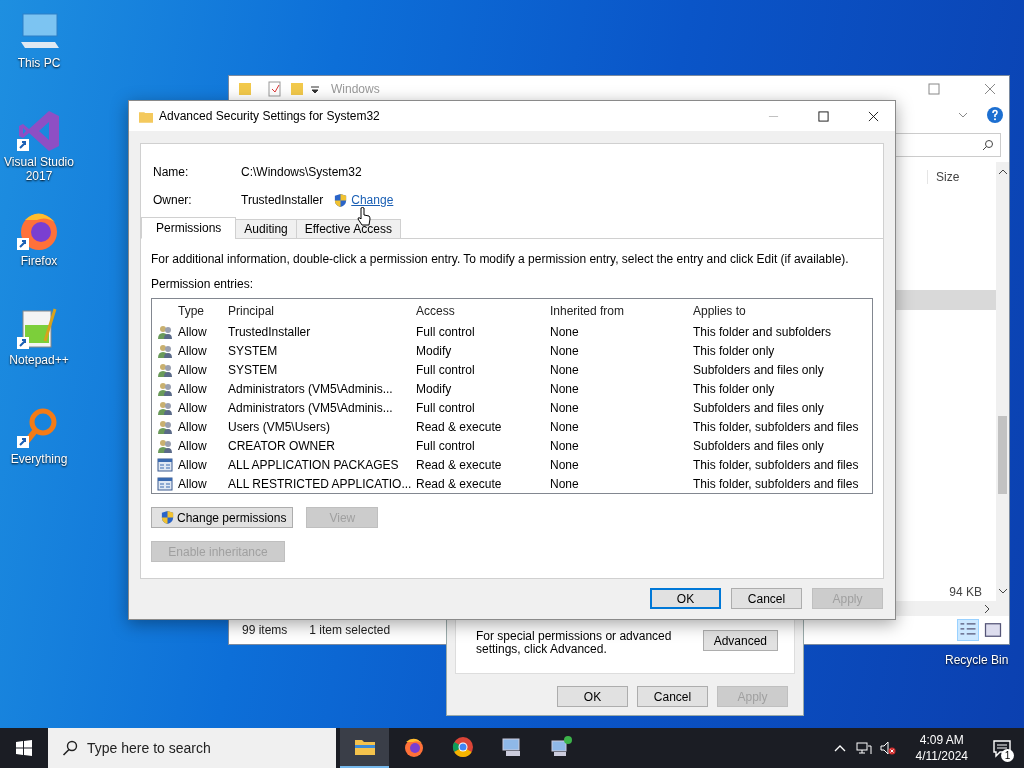 This screenshot has height=768, width=1024. I want to click on window-title: Advanced Security Settings for System32, so click(269, 116).